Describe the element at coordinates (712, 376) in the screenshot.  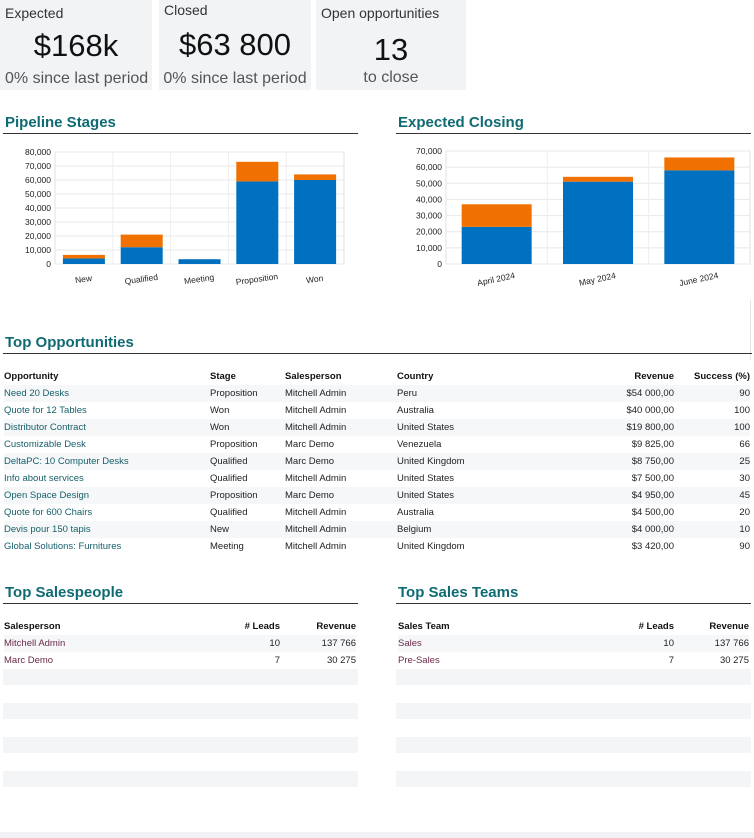
I see `col-success: Success (%)` at that location.